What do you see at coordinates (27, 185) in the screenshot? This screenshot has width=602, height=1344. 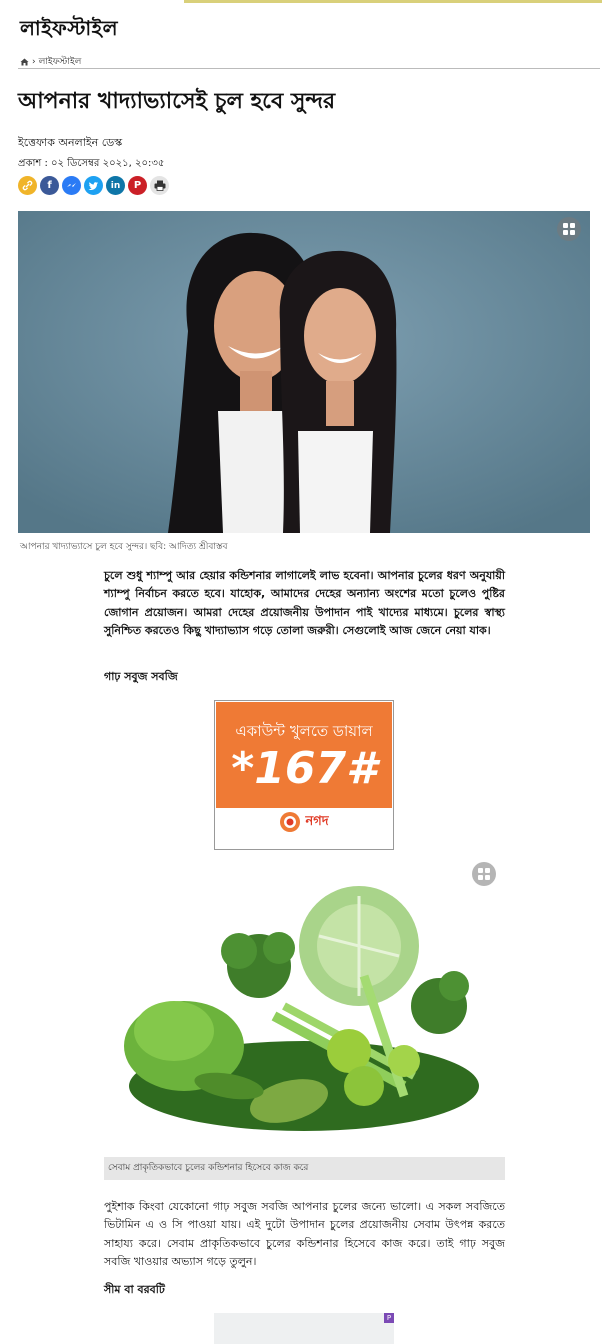 I see `link-icon` at bounding box center [27, 185].